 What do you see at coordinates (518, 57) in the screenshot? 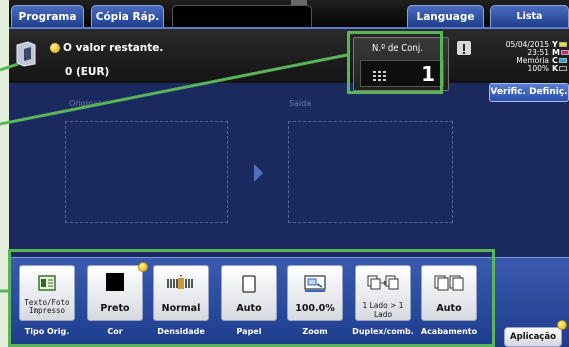
I see `datetime-memory: 05/04/2015 23:51 Memória 100%` at bounding box center [518, 57].